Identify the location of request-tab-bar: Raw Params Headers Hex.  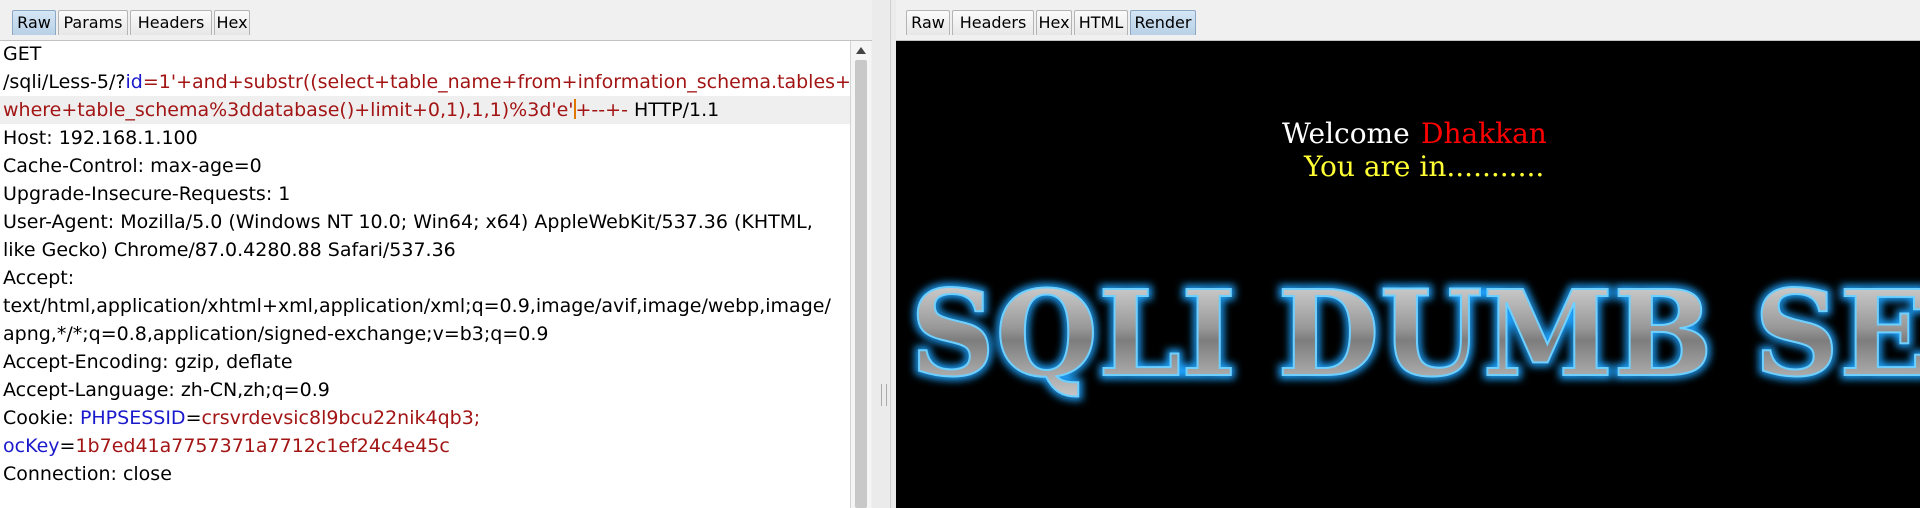
(436, 20).